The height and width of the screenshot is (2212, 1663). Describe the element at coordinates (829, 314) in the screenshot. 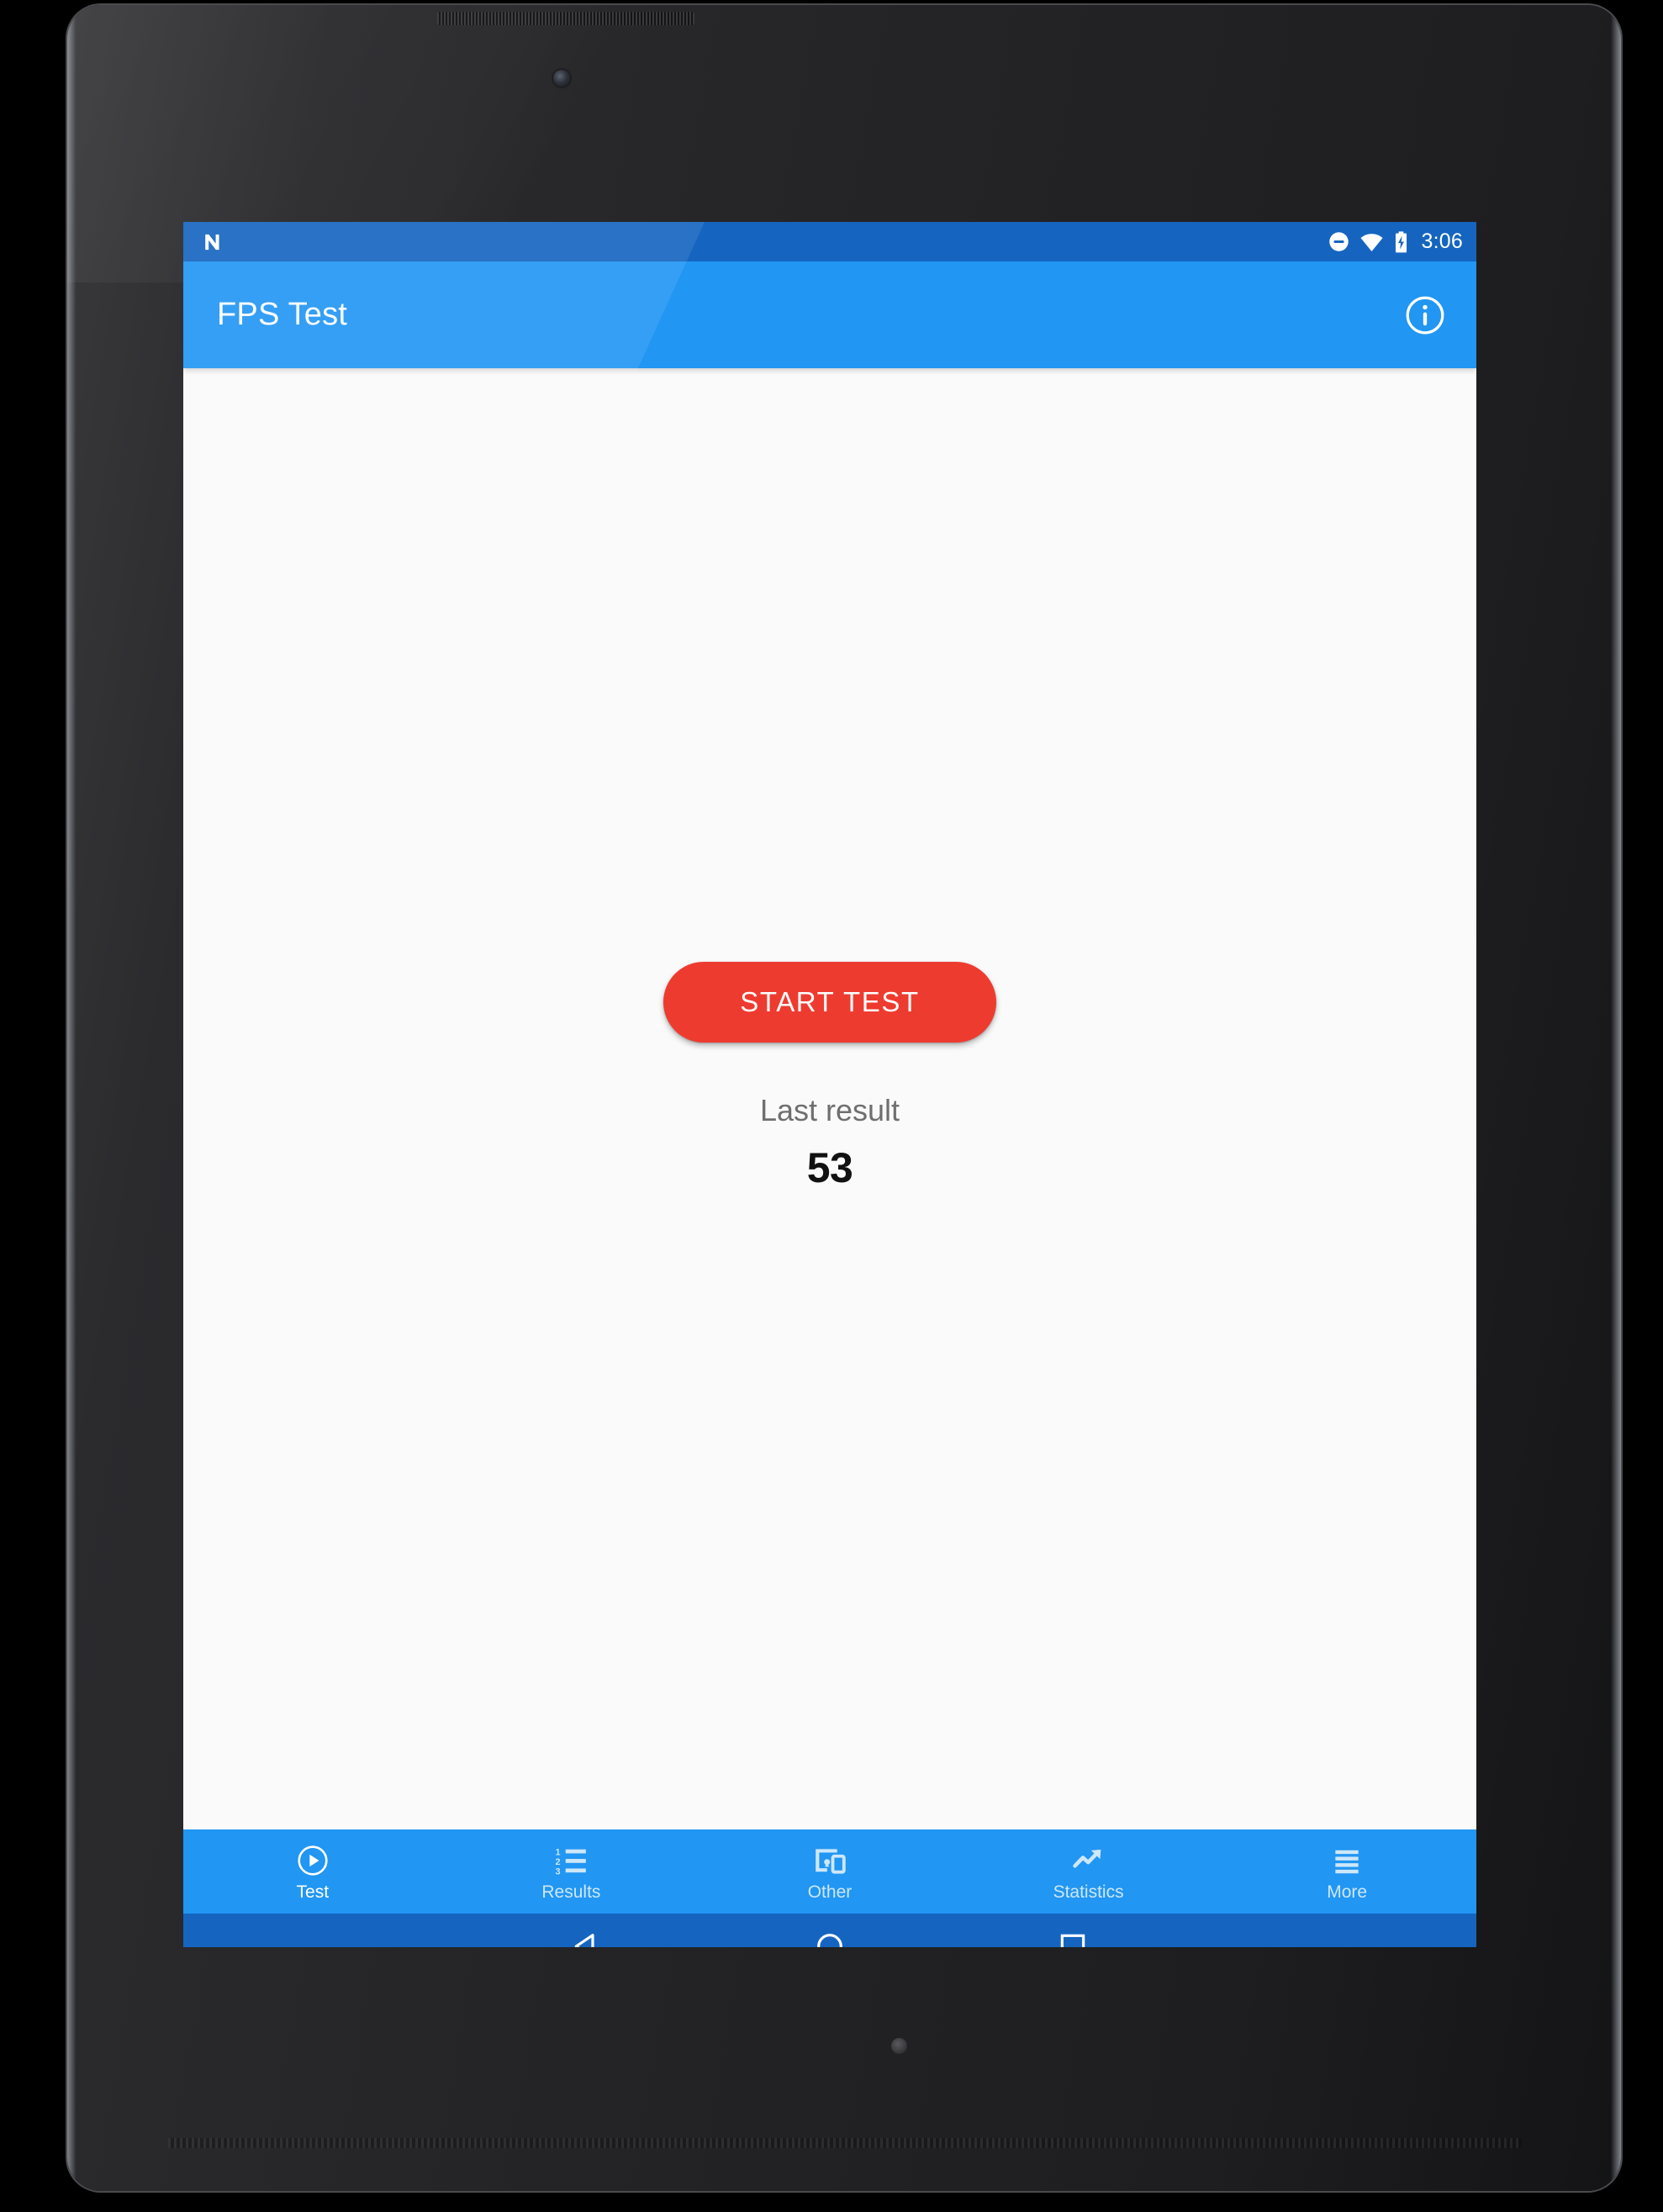

I see `app-bar: FPS Test` at that location.